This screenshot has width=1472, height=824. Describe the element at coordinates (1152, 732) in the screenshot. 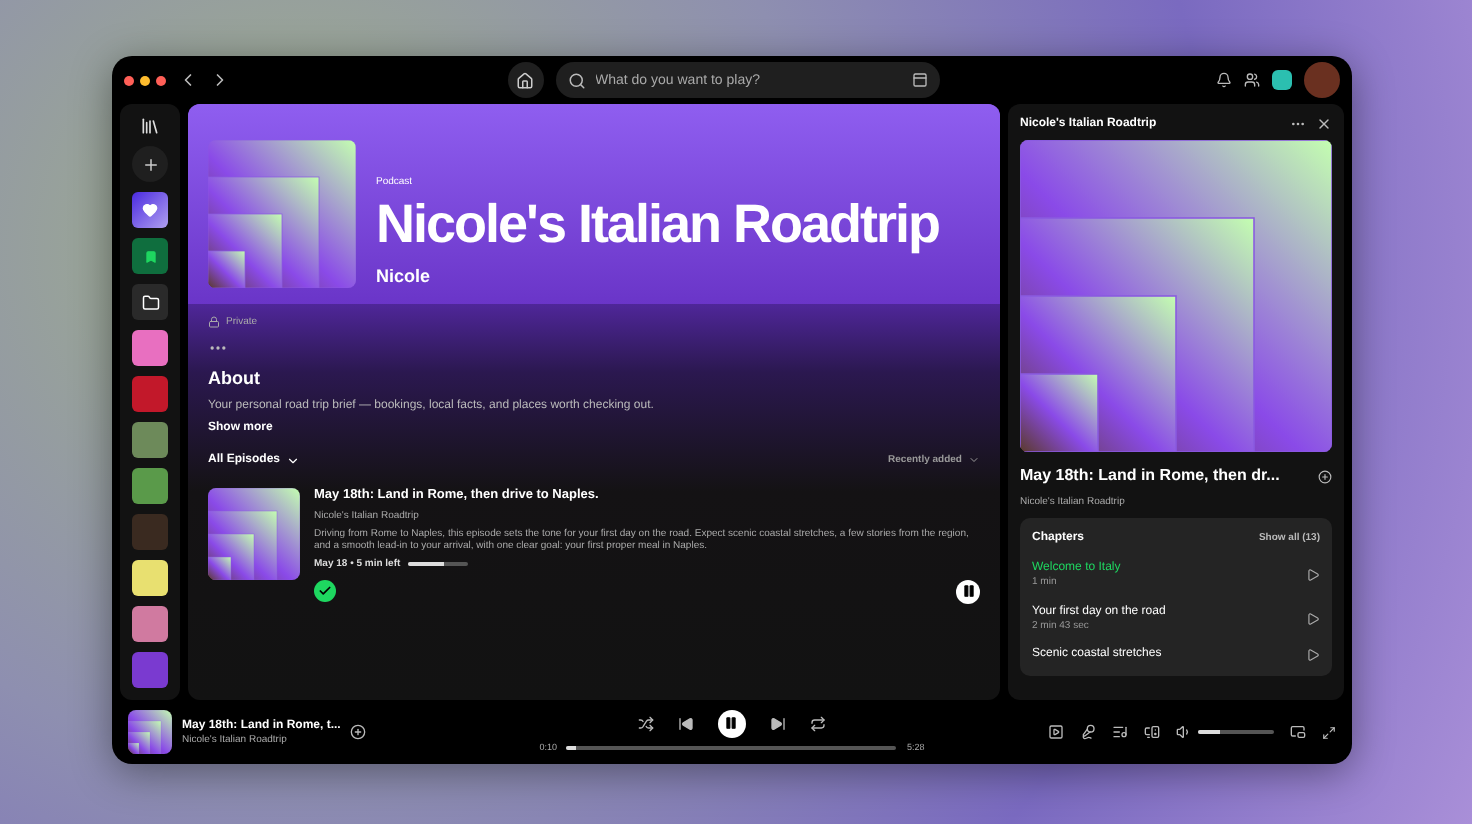

I see `devices-button` at that location.